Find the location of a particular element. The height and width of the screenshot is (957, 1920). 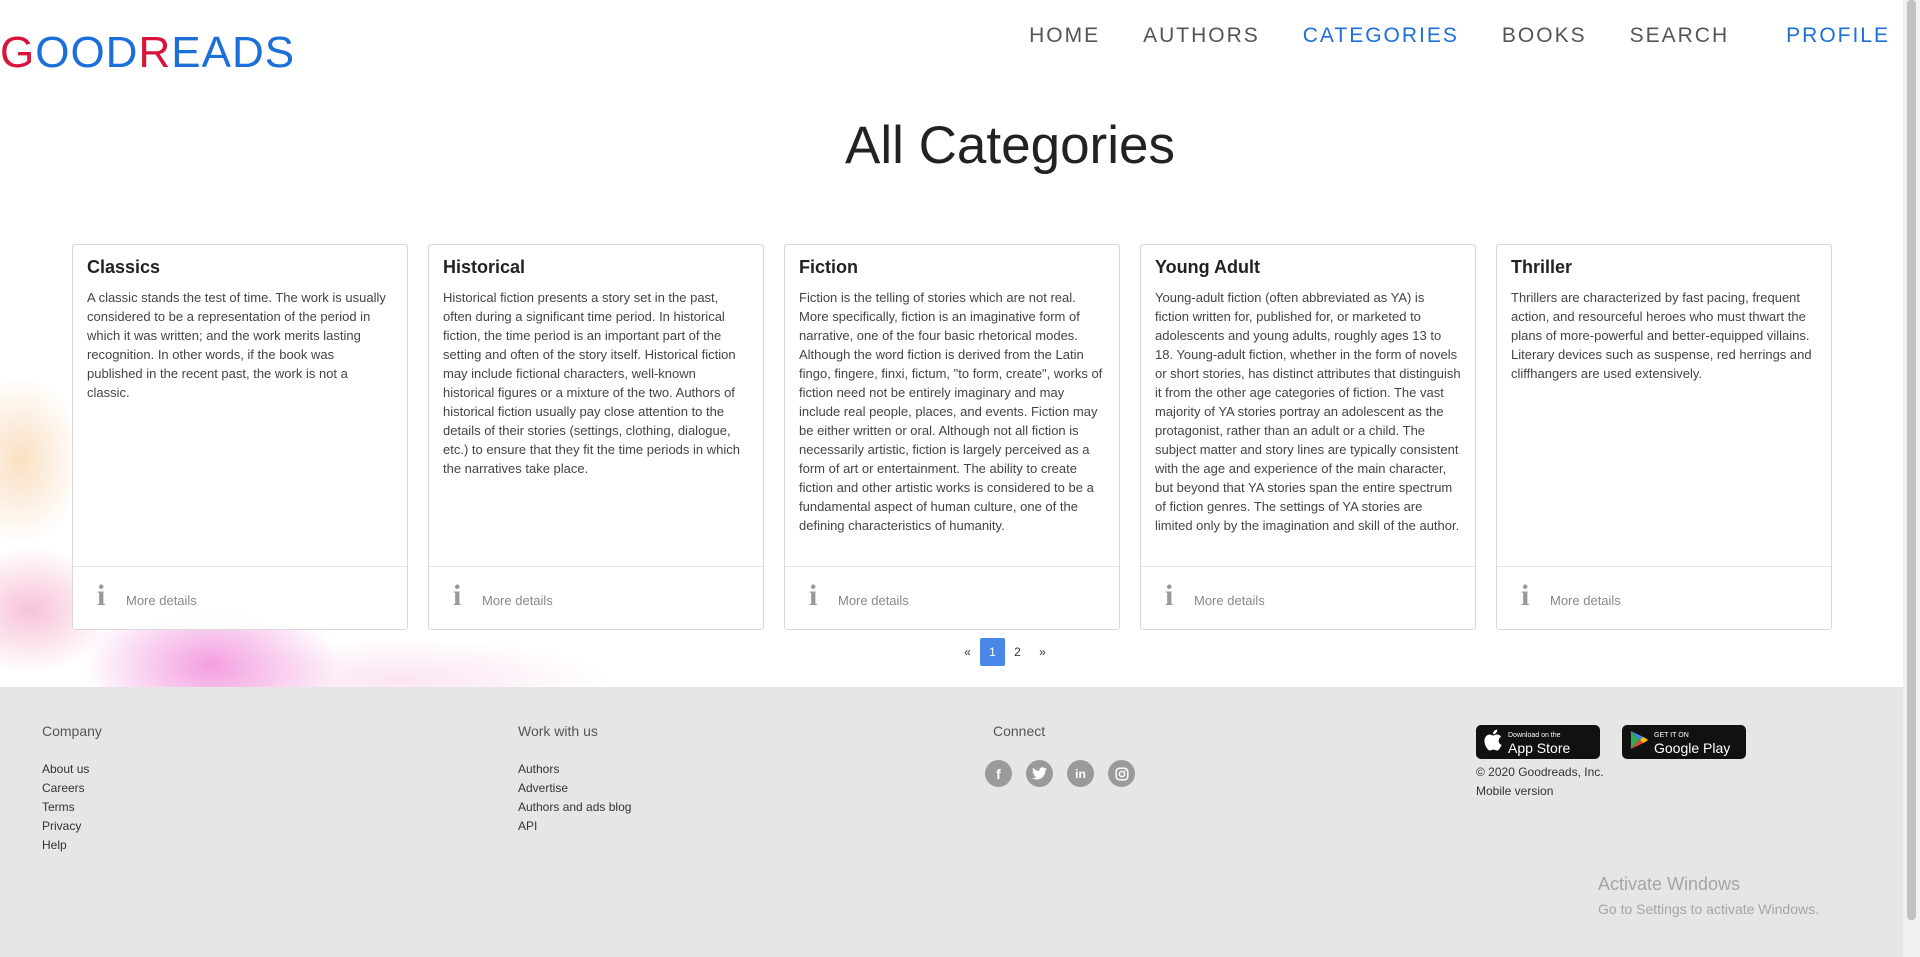

footer-link-careers: Careers is located at coordinates (72, 788).